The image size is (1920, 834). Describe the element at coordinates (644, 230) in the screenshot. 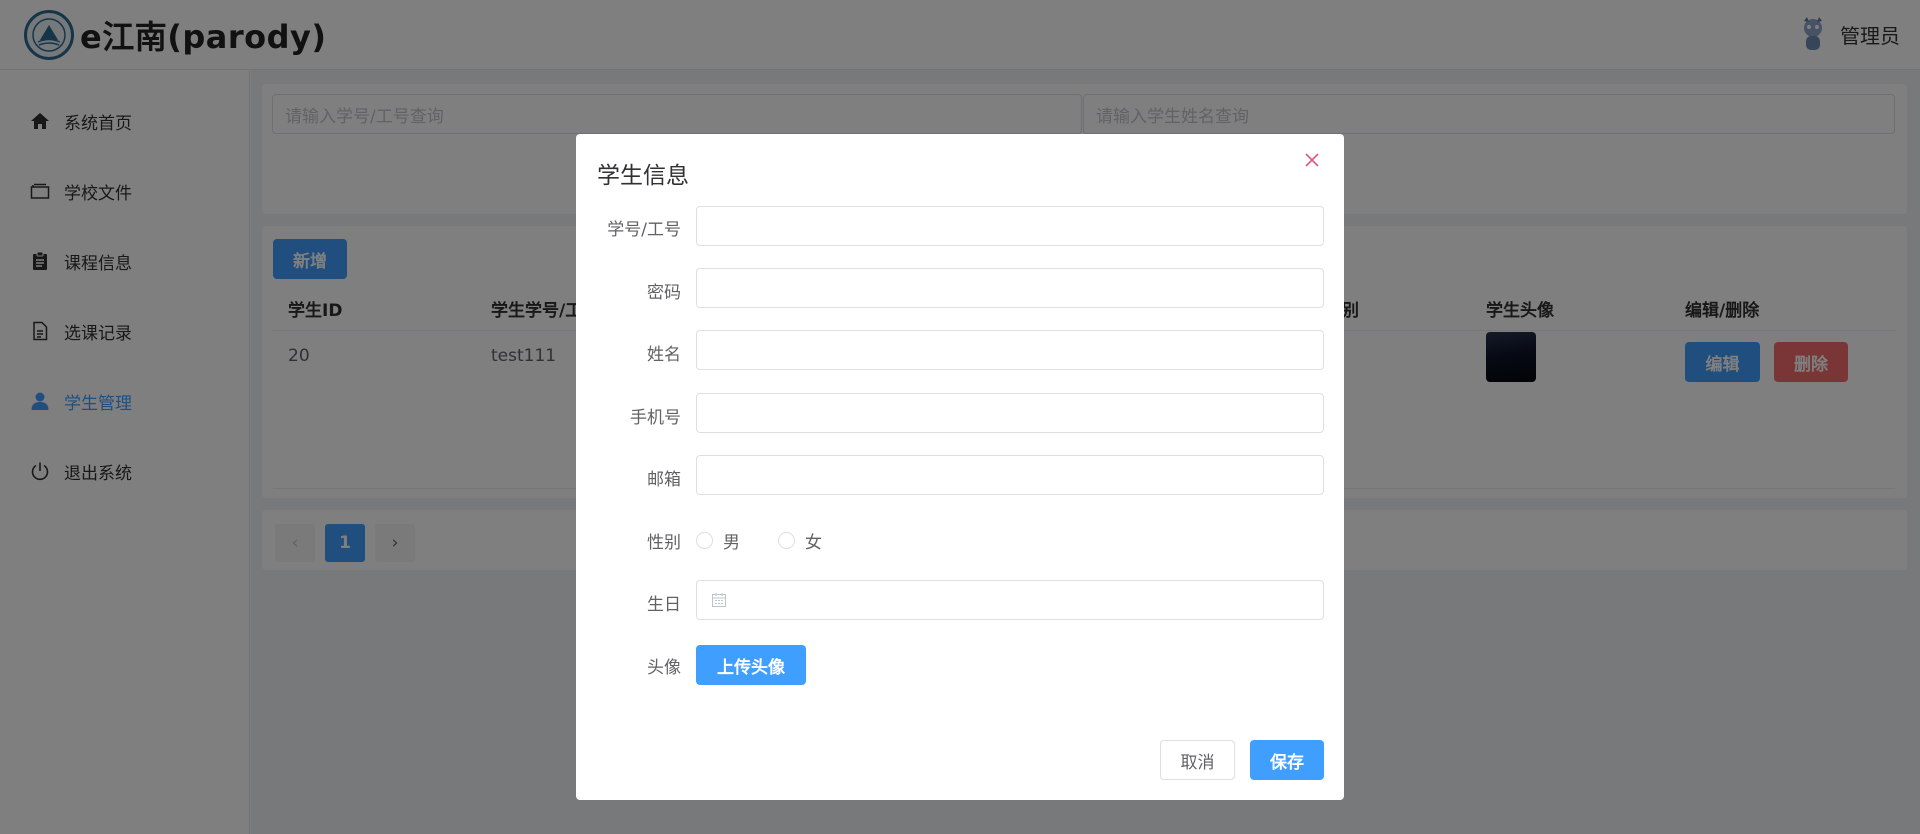

I see `student-no-label: 学号/工号` at that location.